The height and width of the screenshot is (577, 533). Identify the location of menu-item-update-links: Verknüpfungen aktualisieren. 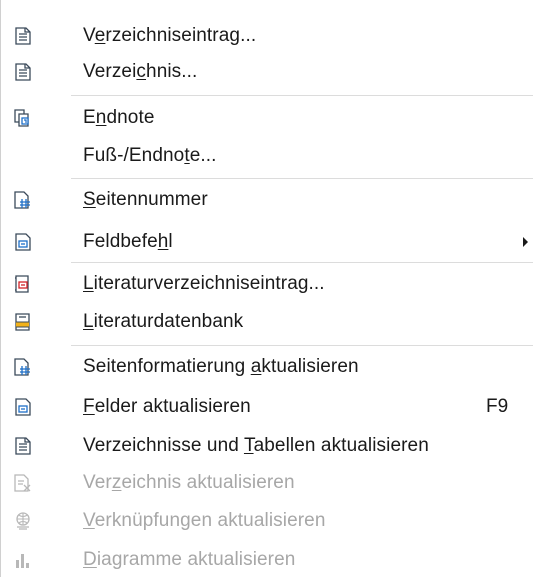
(267, 521).